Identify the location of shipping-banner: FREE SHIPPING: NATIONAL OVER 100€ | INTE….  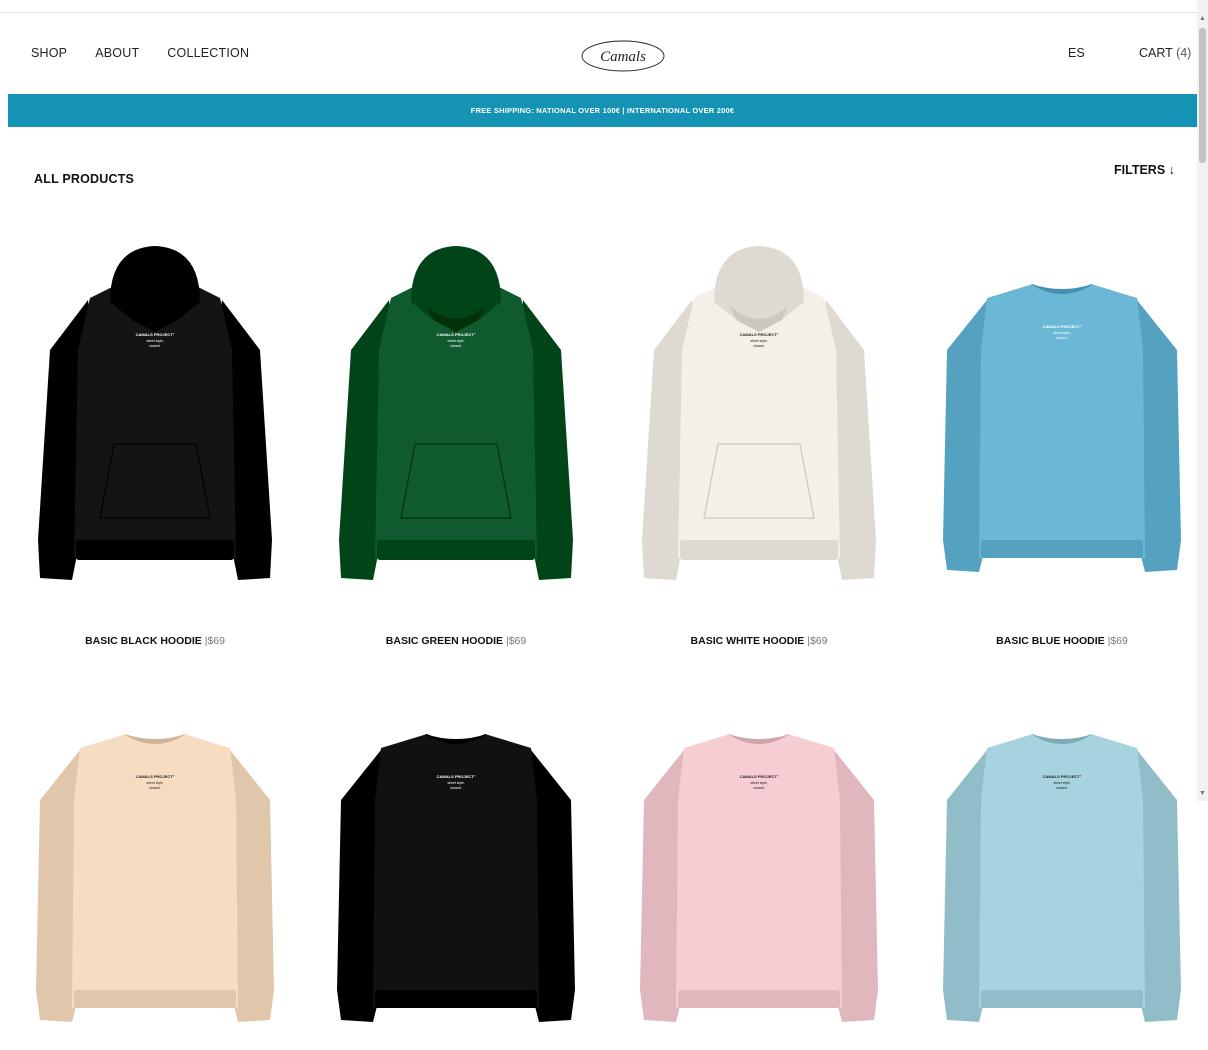
(602, 110).